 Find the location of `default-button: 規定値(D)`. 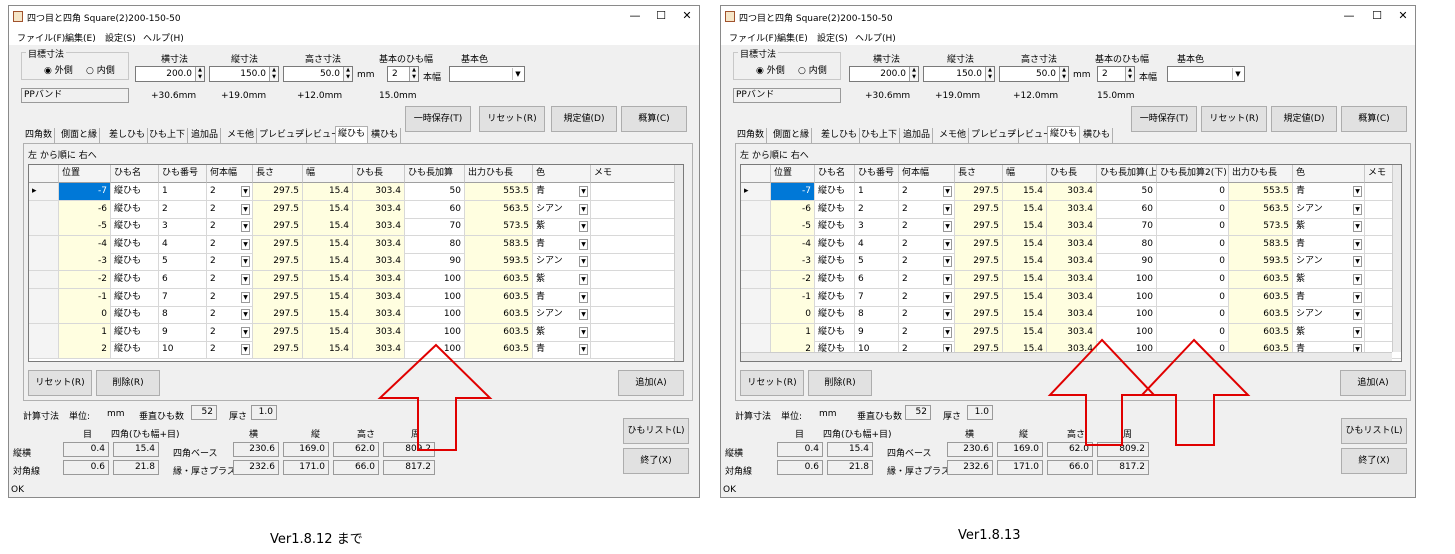

default-button: 規定値(D) is located at coordinates (1304, 119).